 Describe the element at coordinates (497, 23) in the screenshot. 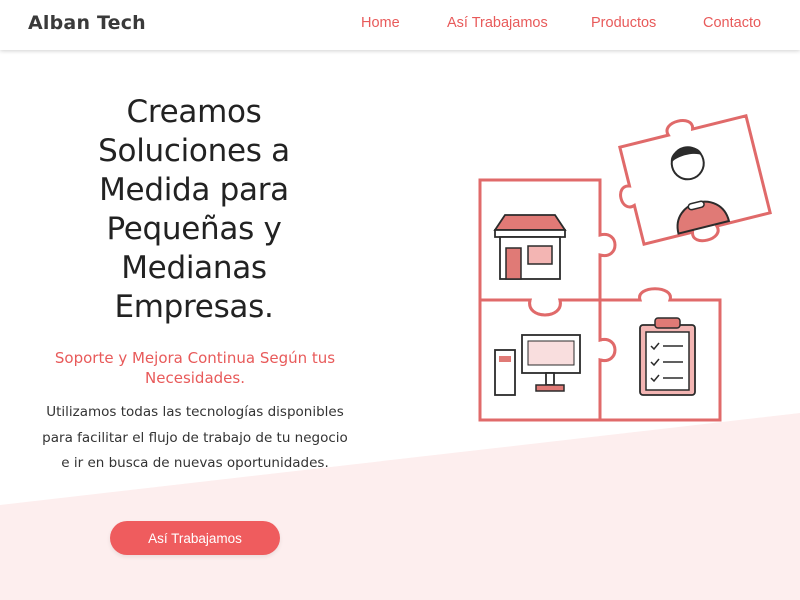

I see `nav-link-asi-trabajamos: Así Trabajamos` at that location.